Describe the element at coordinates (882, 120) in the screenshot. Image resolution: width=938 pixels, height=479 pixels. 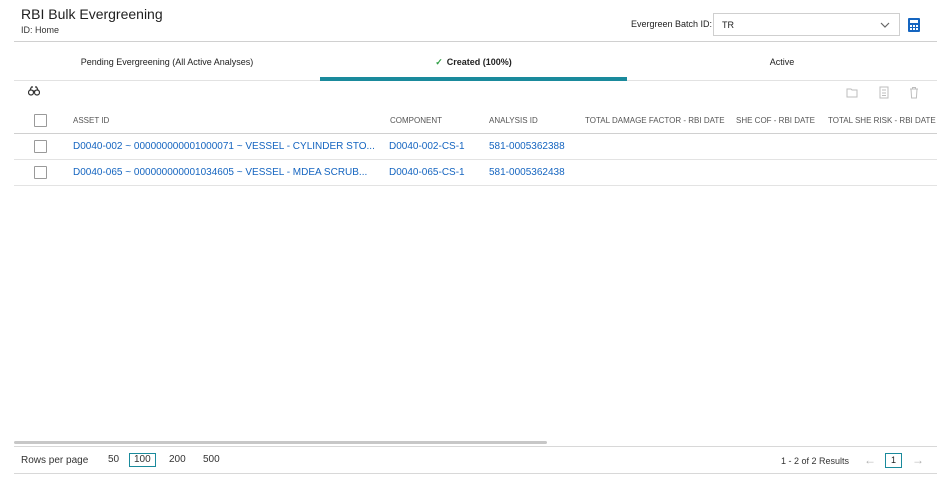
I see `column-header-total-she-risk: TOTAL SHE RISK - RBI DATE` at that location.